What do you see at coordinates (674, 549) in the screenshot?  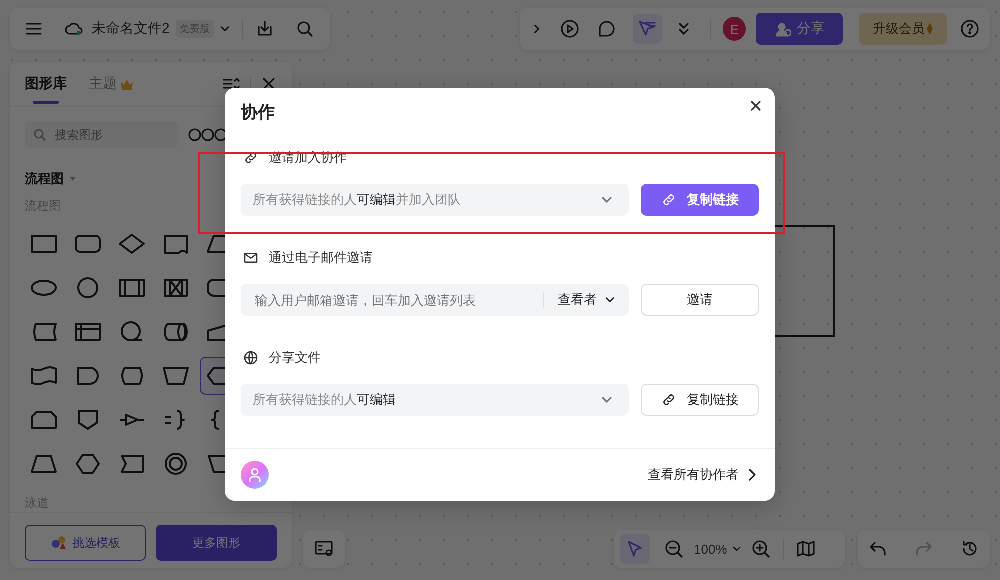 I see `zoom-out-icon` at bounding box center [674, 549].